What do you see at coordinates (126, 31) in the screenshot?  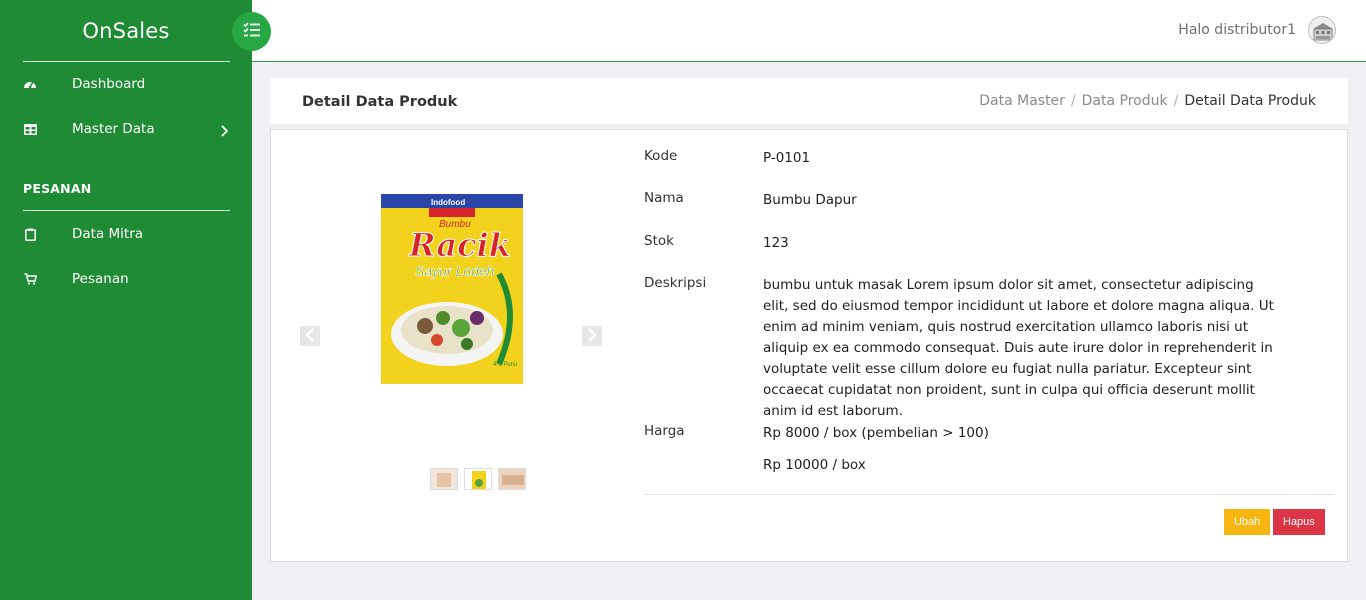 I see `brand-name: OnSales` at bounding box center [126, 31].